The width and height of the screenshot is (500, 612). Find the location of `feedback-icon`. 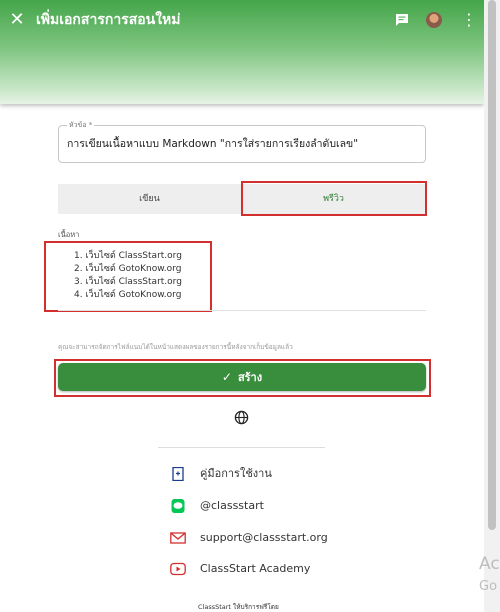

feedback-icon is located at coordinates (402, 20).